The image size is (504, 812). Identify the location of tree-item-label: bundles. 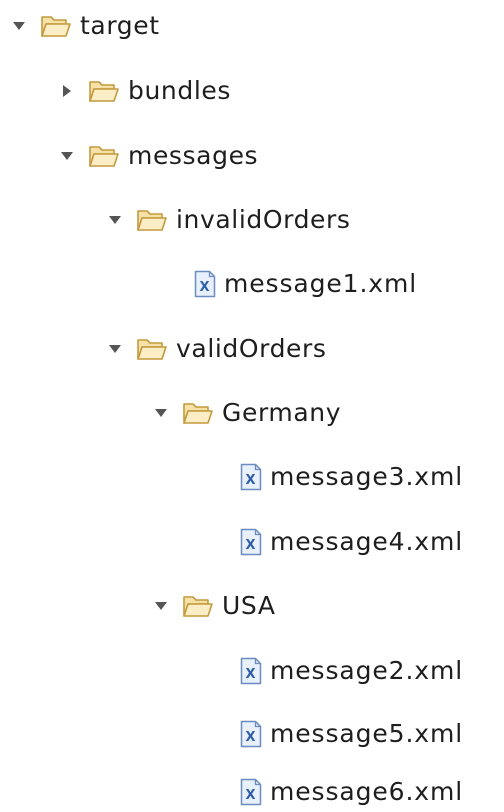
(179, 90).